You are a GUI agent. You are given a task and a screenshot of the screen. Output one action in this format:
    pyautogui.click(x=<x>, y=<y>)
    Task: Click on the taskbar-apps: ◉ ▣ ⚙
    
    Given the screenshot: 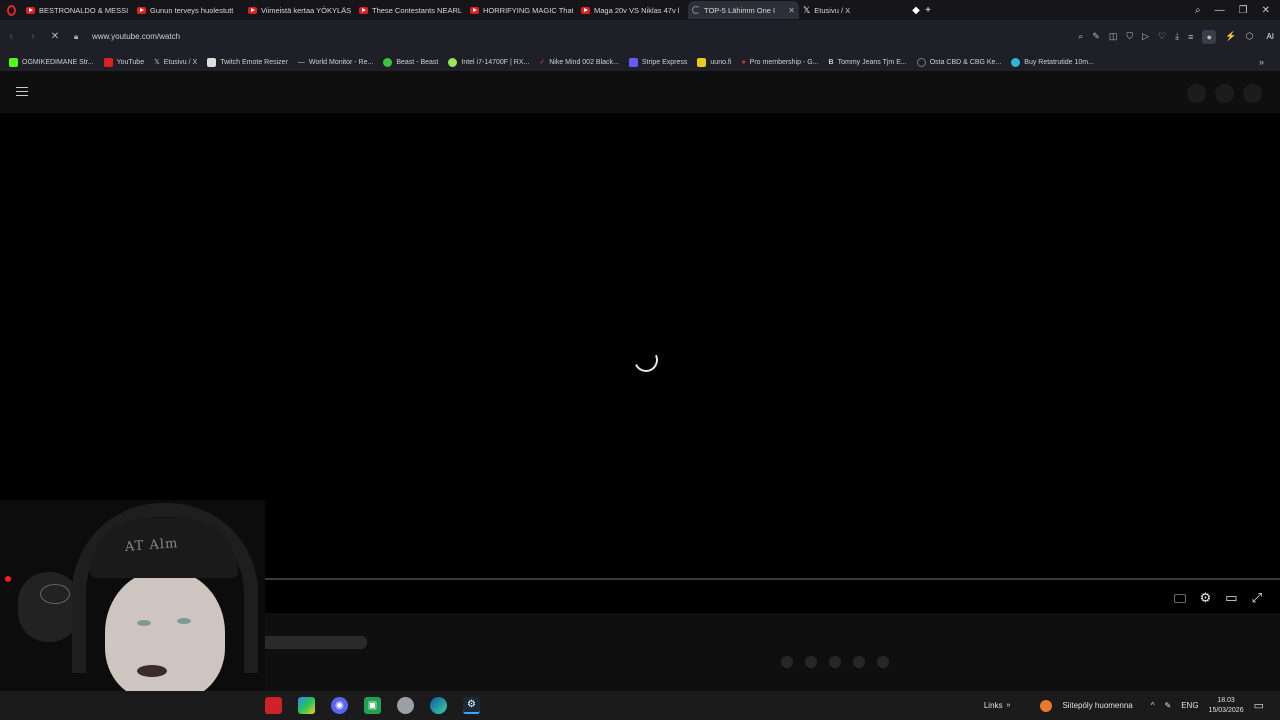 What is the action you would take?
    pyautogui.click(x=372, y=705)
    